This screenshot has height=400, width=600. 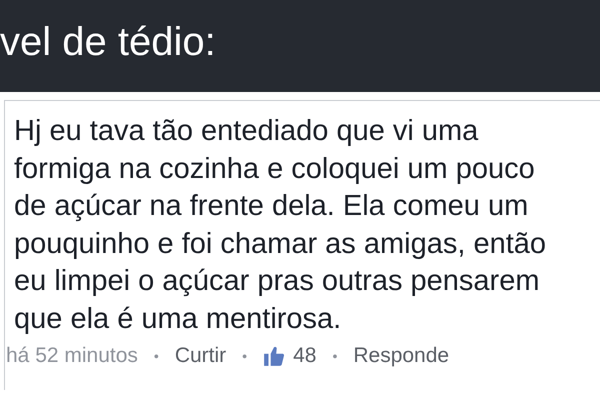 What do you see at coordinates (274, 356) in the screenshot?
I see `thumbs-up-icon` at bounding box center [274, 356].